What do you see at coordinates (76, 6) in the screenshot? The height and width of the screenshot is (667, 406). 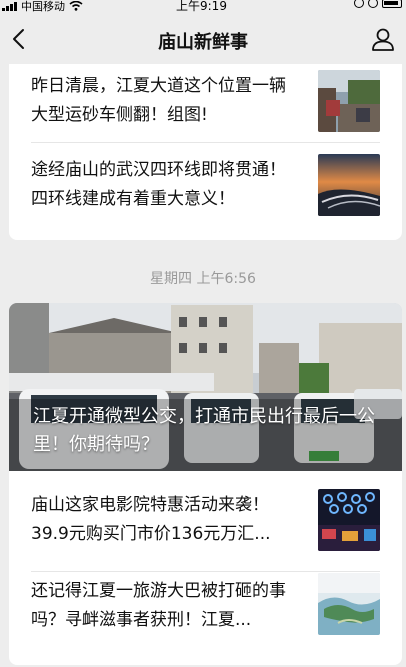 I see `wifi-icon` at bounding box center [76, 6].